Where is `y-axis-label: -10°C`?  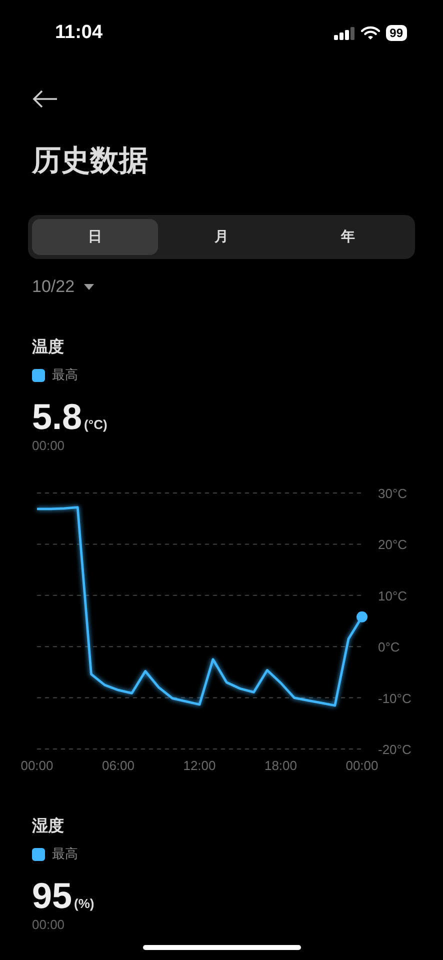
y-axis-label: -10°C is located at coordinates (395, 698).